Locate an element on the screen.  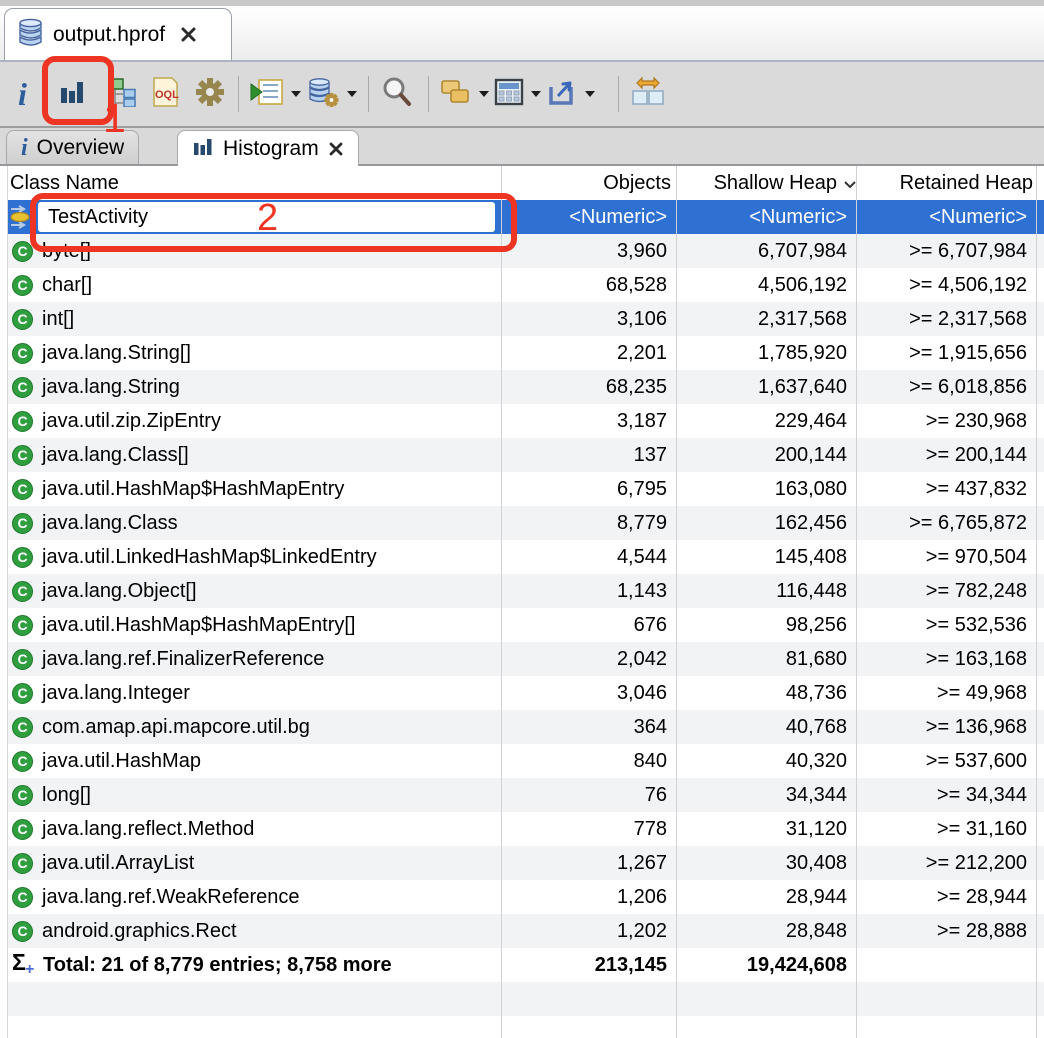
column-header-objects: Objects is located at coordinates (589, 183).